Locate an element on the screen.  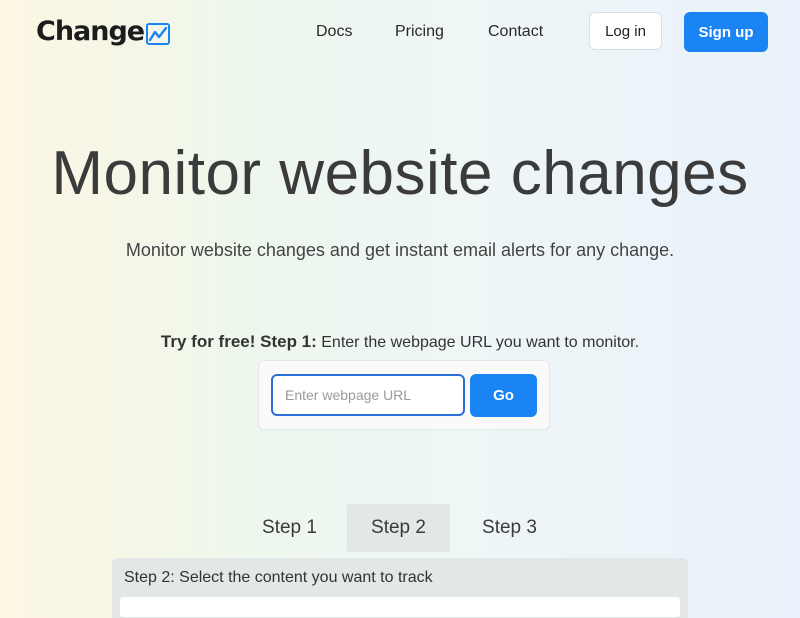
logo: Change is located at coordinates (103, 32).